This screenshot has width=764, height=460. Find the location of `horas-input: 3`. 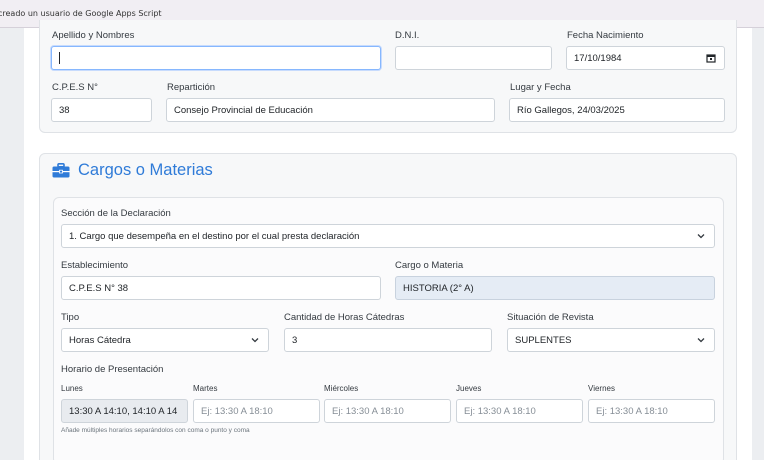

horas-input: 3 is located at coordinates (388, 340).